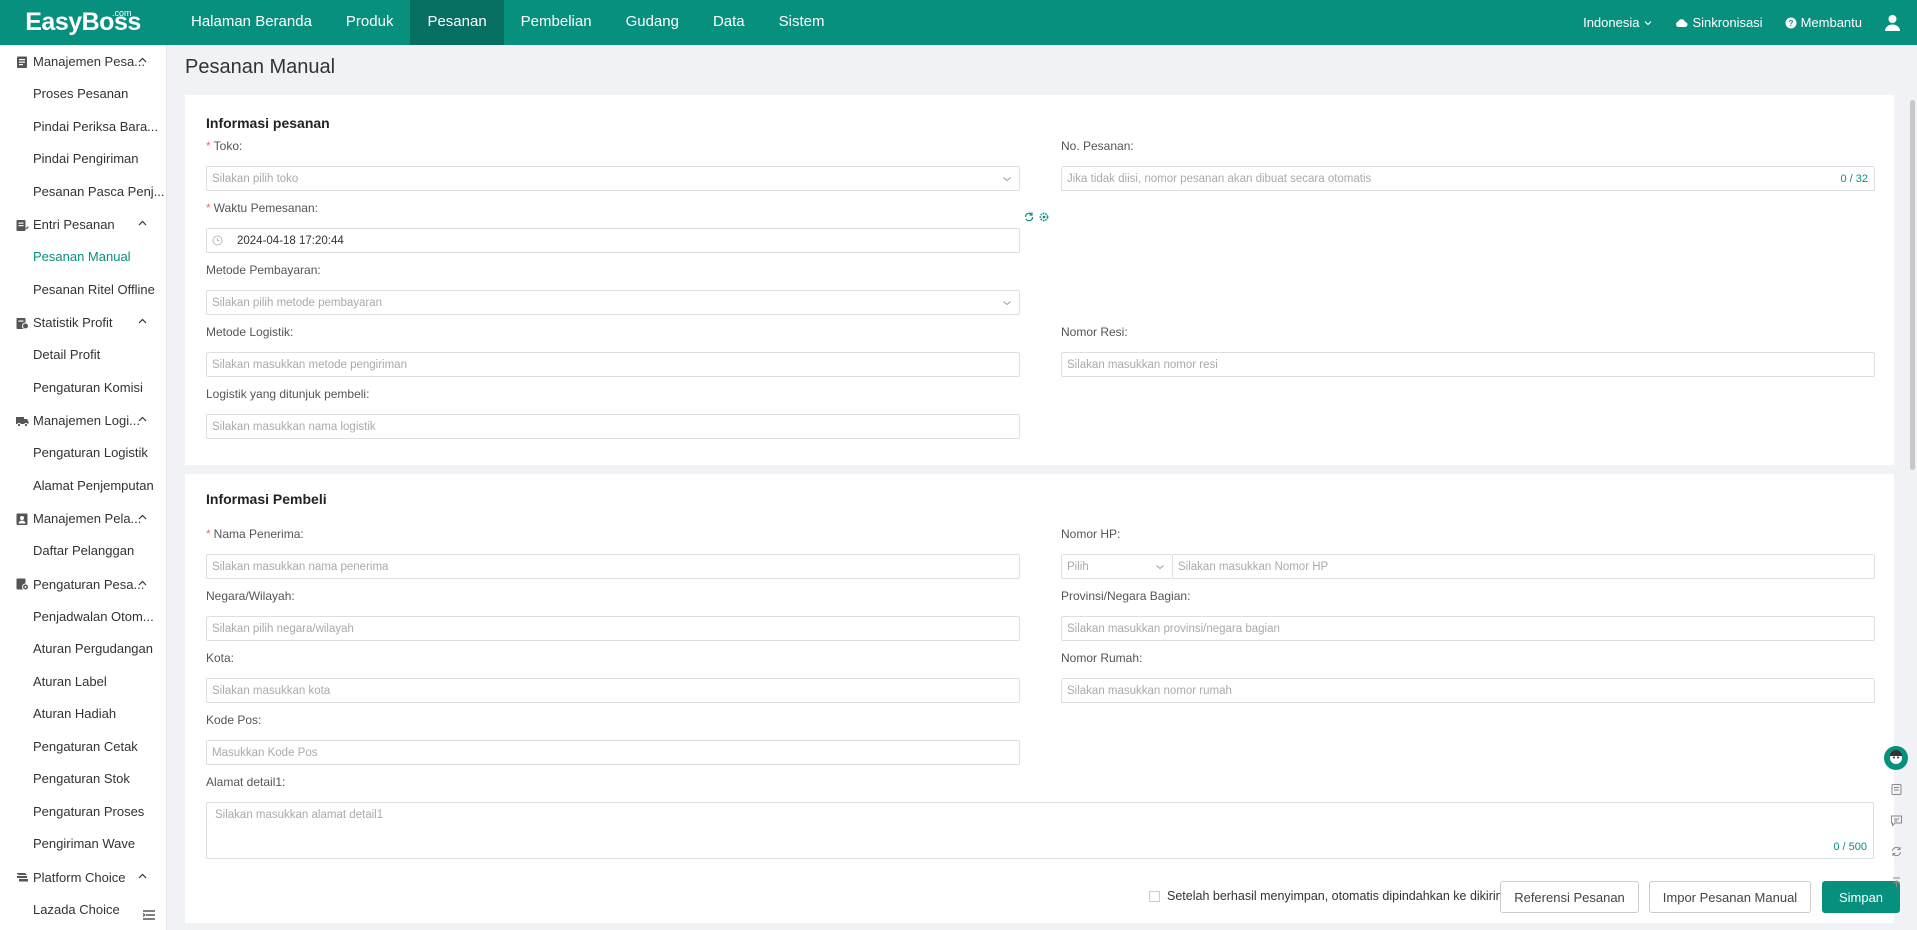 The height and width of the screenshot is (930, 1917). Describe the element at coordinates (1253, 566) in the screenshot. I see `phone-number-placeholder: Silakan masukkan Nomor HP` at that location.